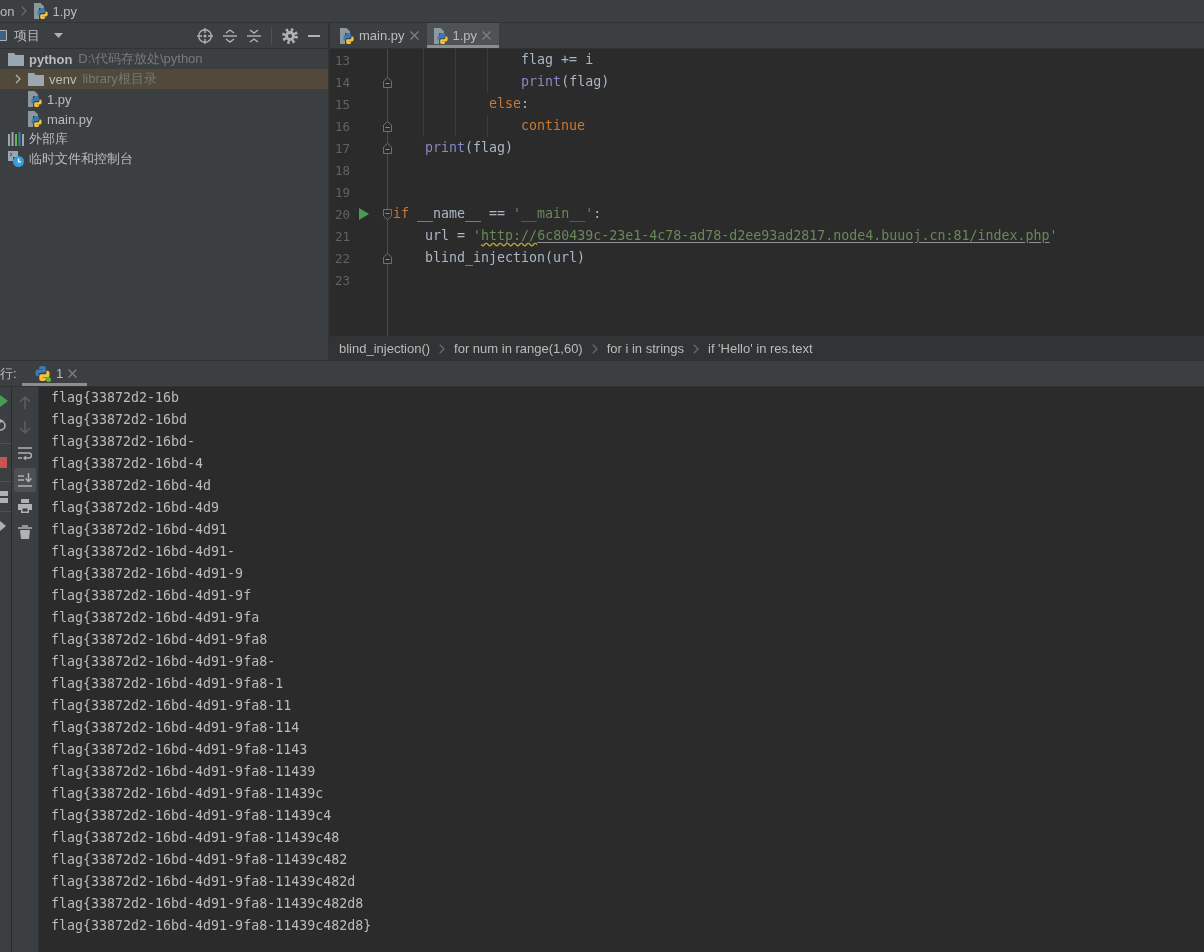 The width and height of the screenshot is (1204, 952). What do you see at coordinates (385, 348) in the screenshot?
I see `breadcrumb-item: blind_injection()` at bounding box center [385, 348].